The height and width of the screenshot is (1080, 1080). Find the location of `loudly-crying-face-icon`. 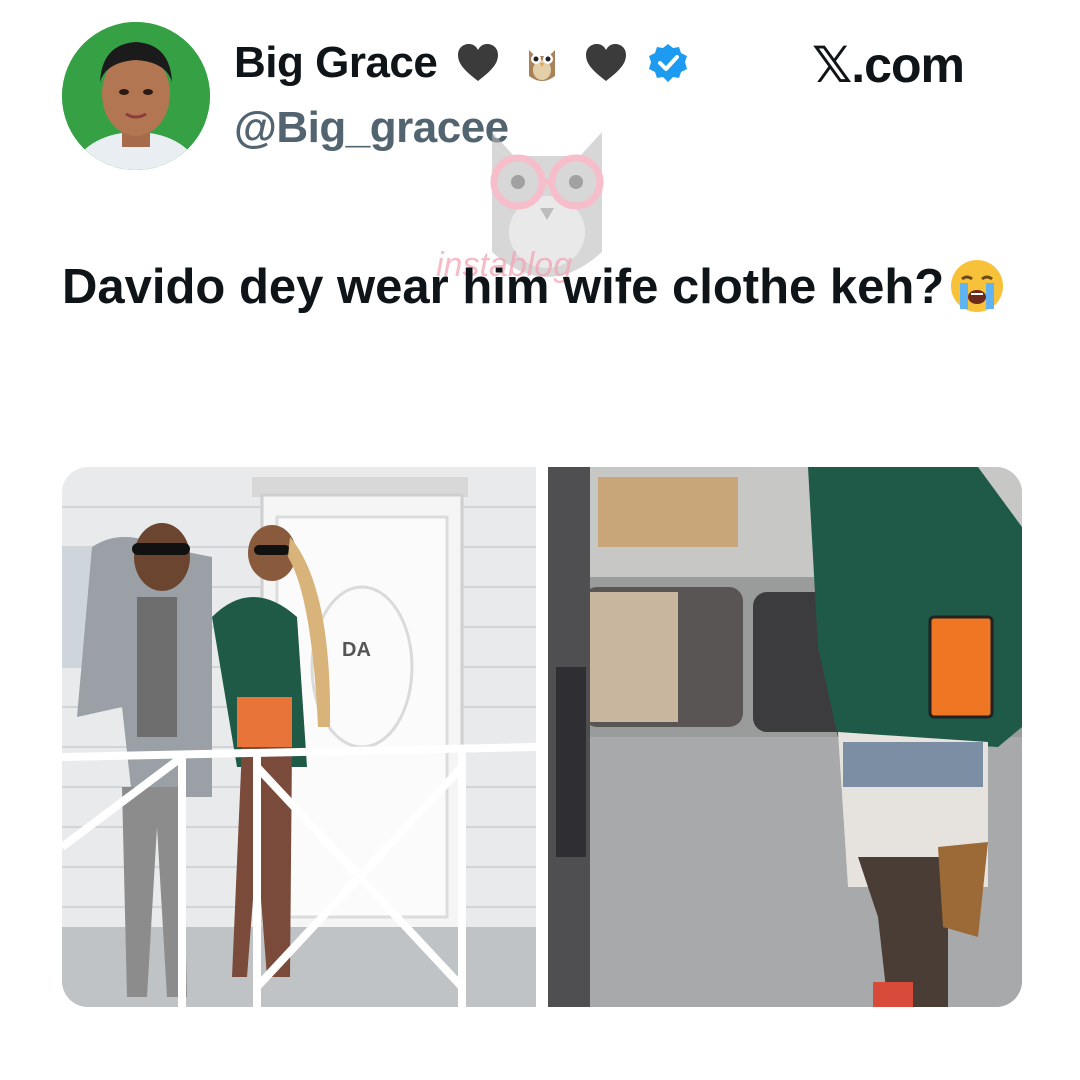

loudly-crying-face-icon is located at coordinates (977, 286).